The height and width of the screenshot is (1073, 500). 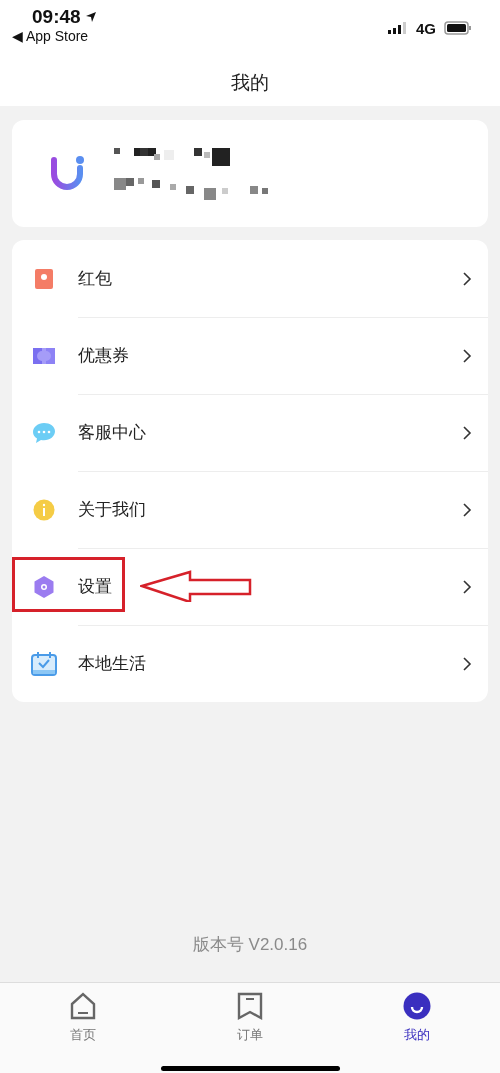 I want to click on status-time: 09:48, so click(x=64, y=17).